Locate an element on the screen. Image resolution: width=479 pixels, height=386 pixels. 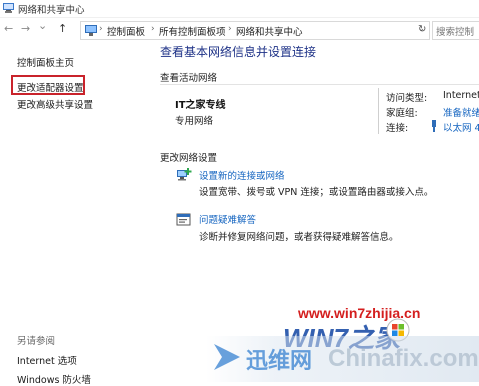
sidebar-item-home: 控制面板主页 is located at coordinates (45, 62).